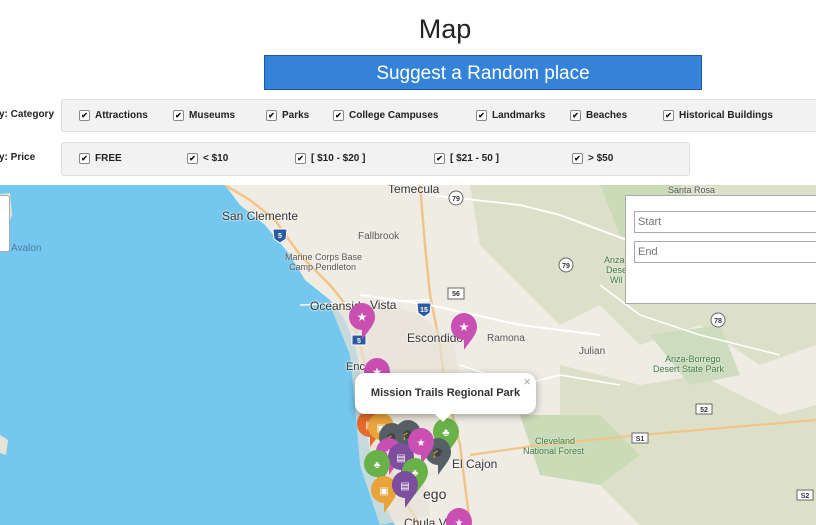 The width and height of the screenshot is (816, 525). I want to click on checkbox-price-under-10: ✔ < $10, so click(207, 158).